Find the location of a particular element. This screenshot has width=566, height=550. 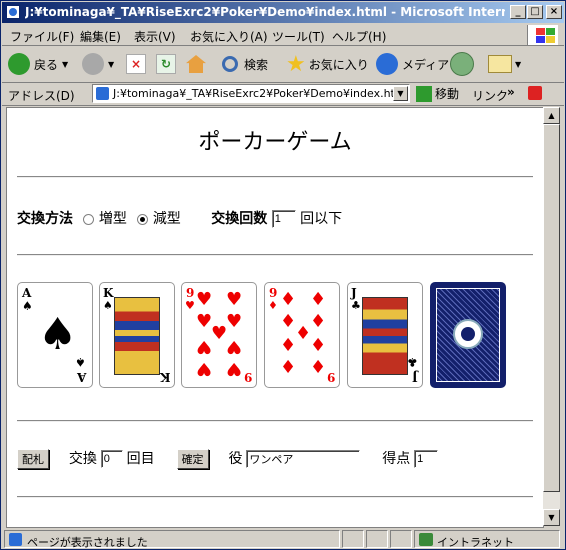

radio-increase is located at coordinates (89, 219).